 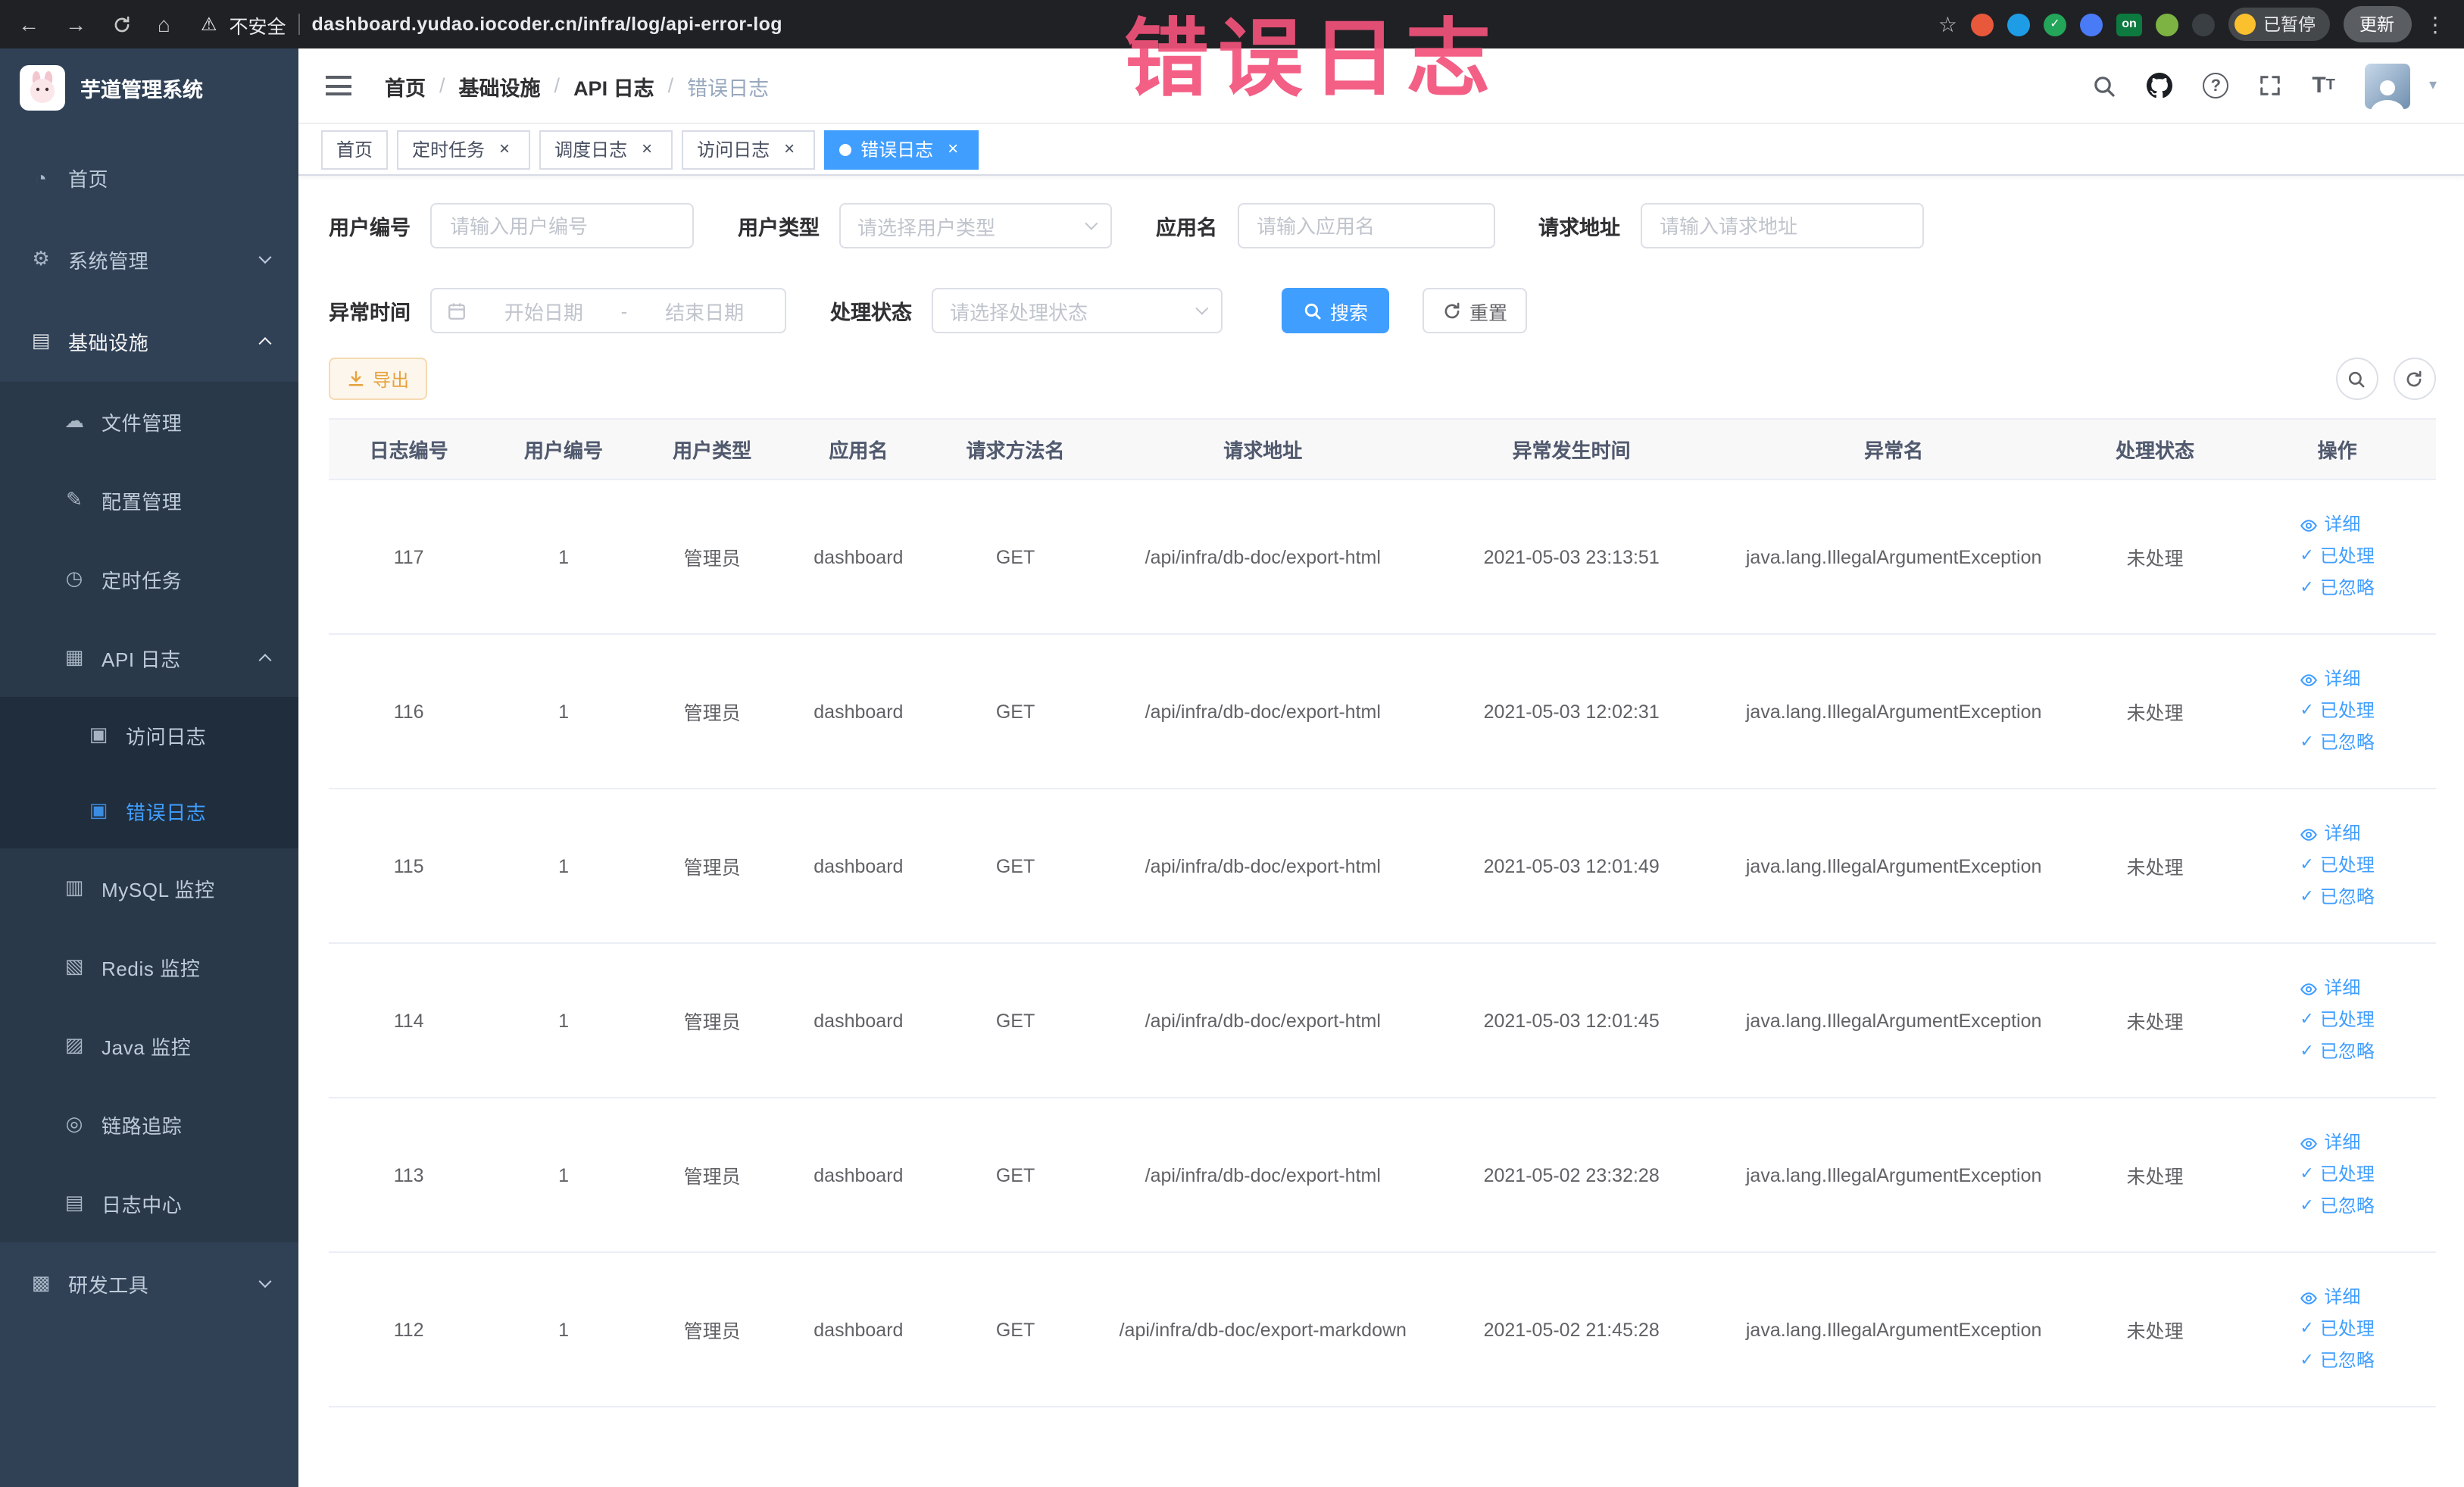 What do you see at coordinates (149, 500) in the screenshot?
I see `sidebar-item-config-mgmt: ✎ 配置管理` at bounding box center [149, 500].